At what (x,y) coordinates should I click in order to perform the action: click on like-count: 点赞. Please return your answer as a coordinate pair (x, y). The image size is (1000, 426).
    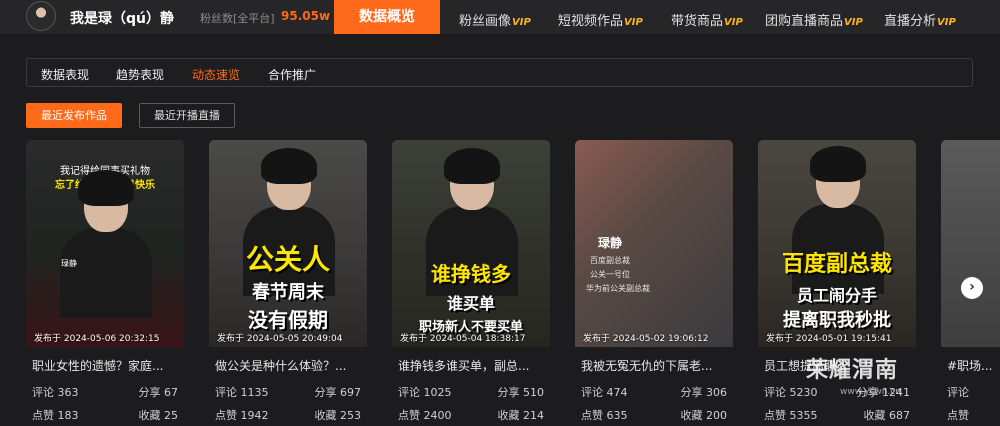
    Looking at the image, I should click on (958, 415).